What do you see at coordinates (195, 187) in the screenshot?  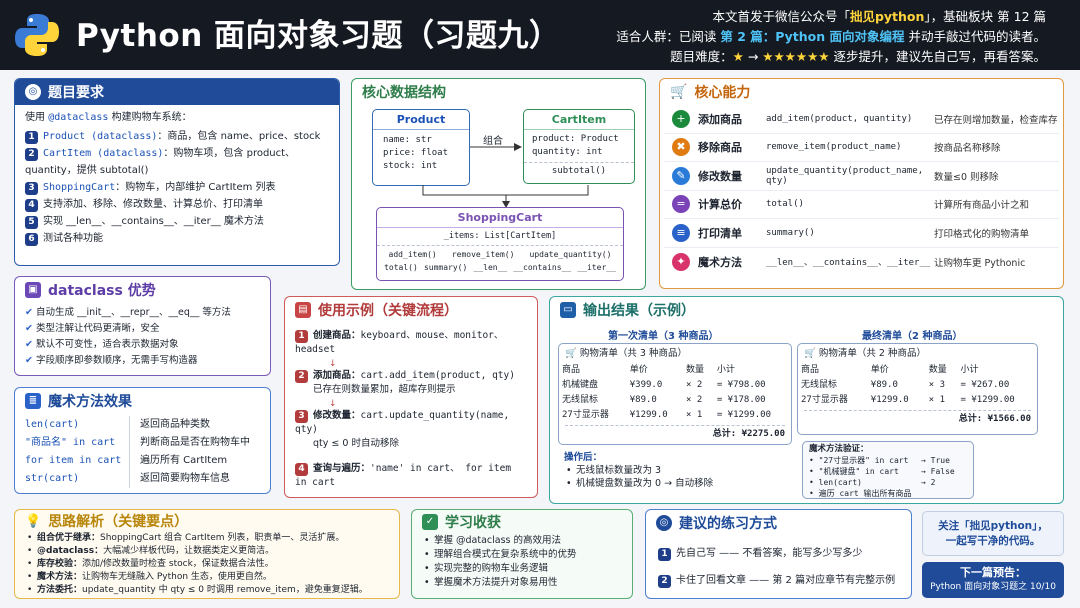 I see `requirement-text: ：购物车，内部维护 CartItem 列表` at bounding box center [195, 187].